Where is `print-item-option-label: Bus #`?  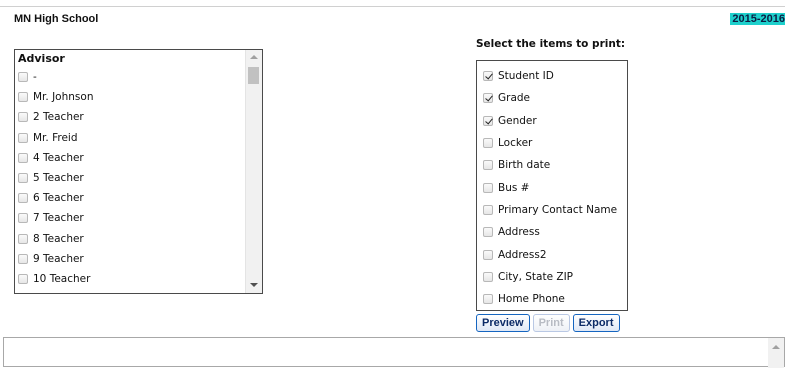 print-item-option-label: Bus # is located at coordinates (514, 187).